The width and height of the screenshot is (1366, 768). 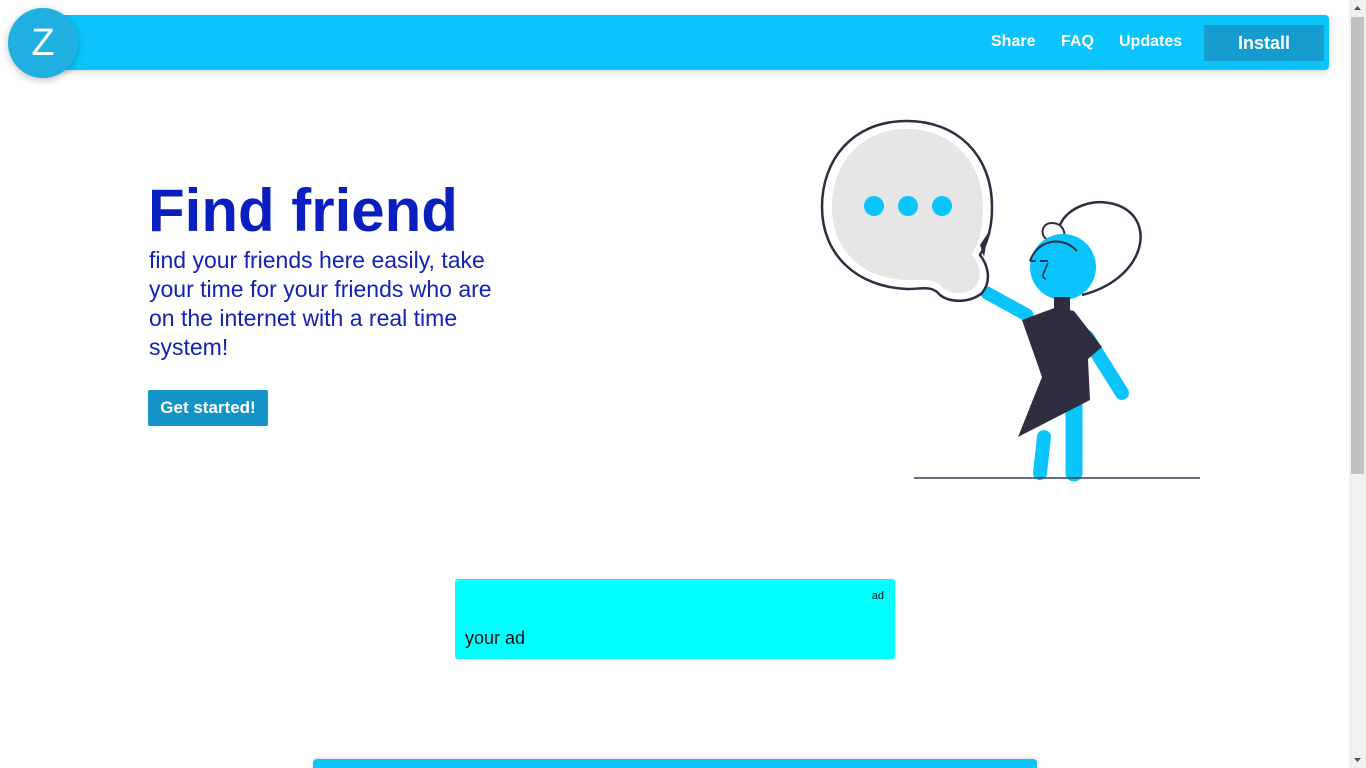 I want to click on hero-title: Find friend, so click(x=303, y=210).